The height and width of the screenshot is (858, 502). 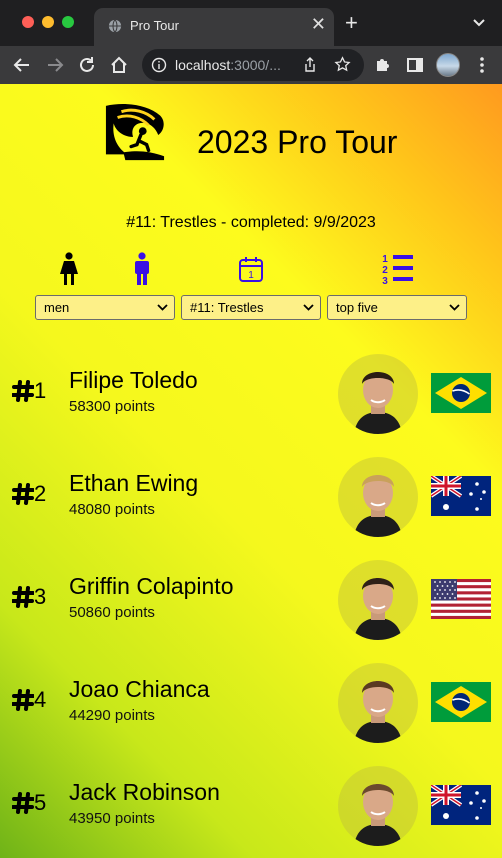 I want to click on url-host: localhost, so click(x=203, y=65).